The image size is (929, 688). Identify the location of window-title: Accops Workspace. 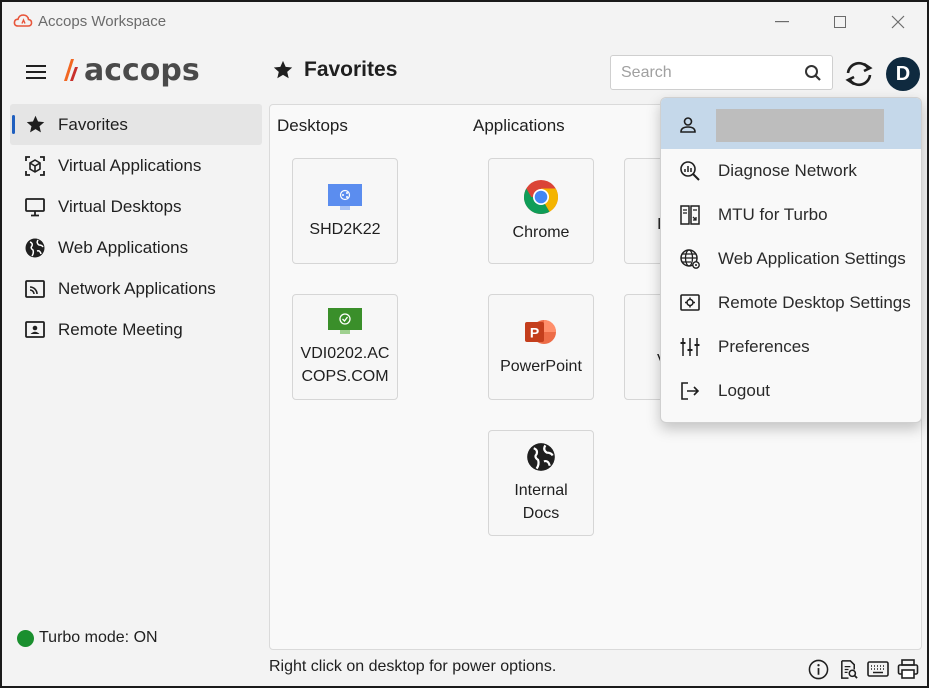
(102, 21).